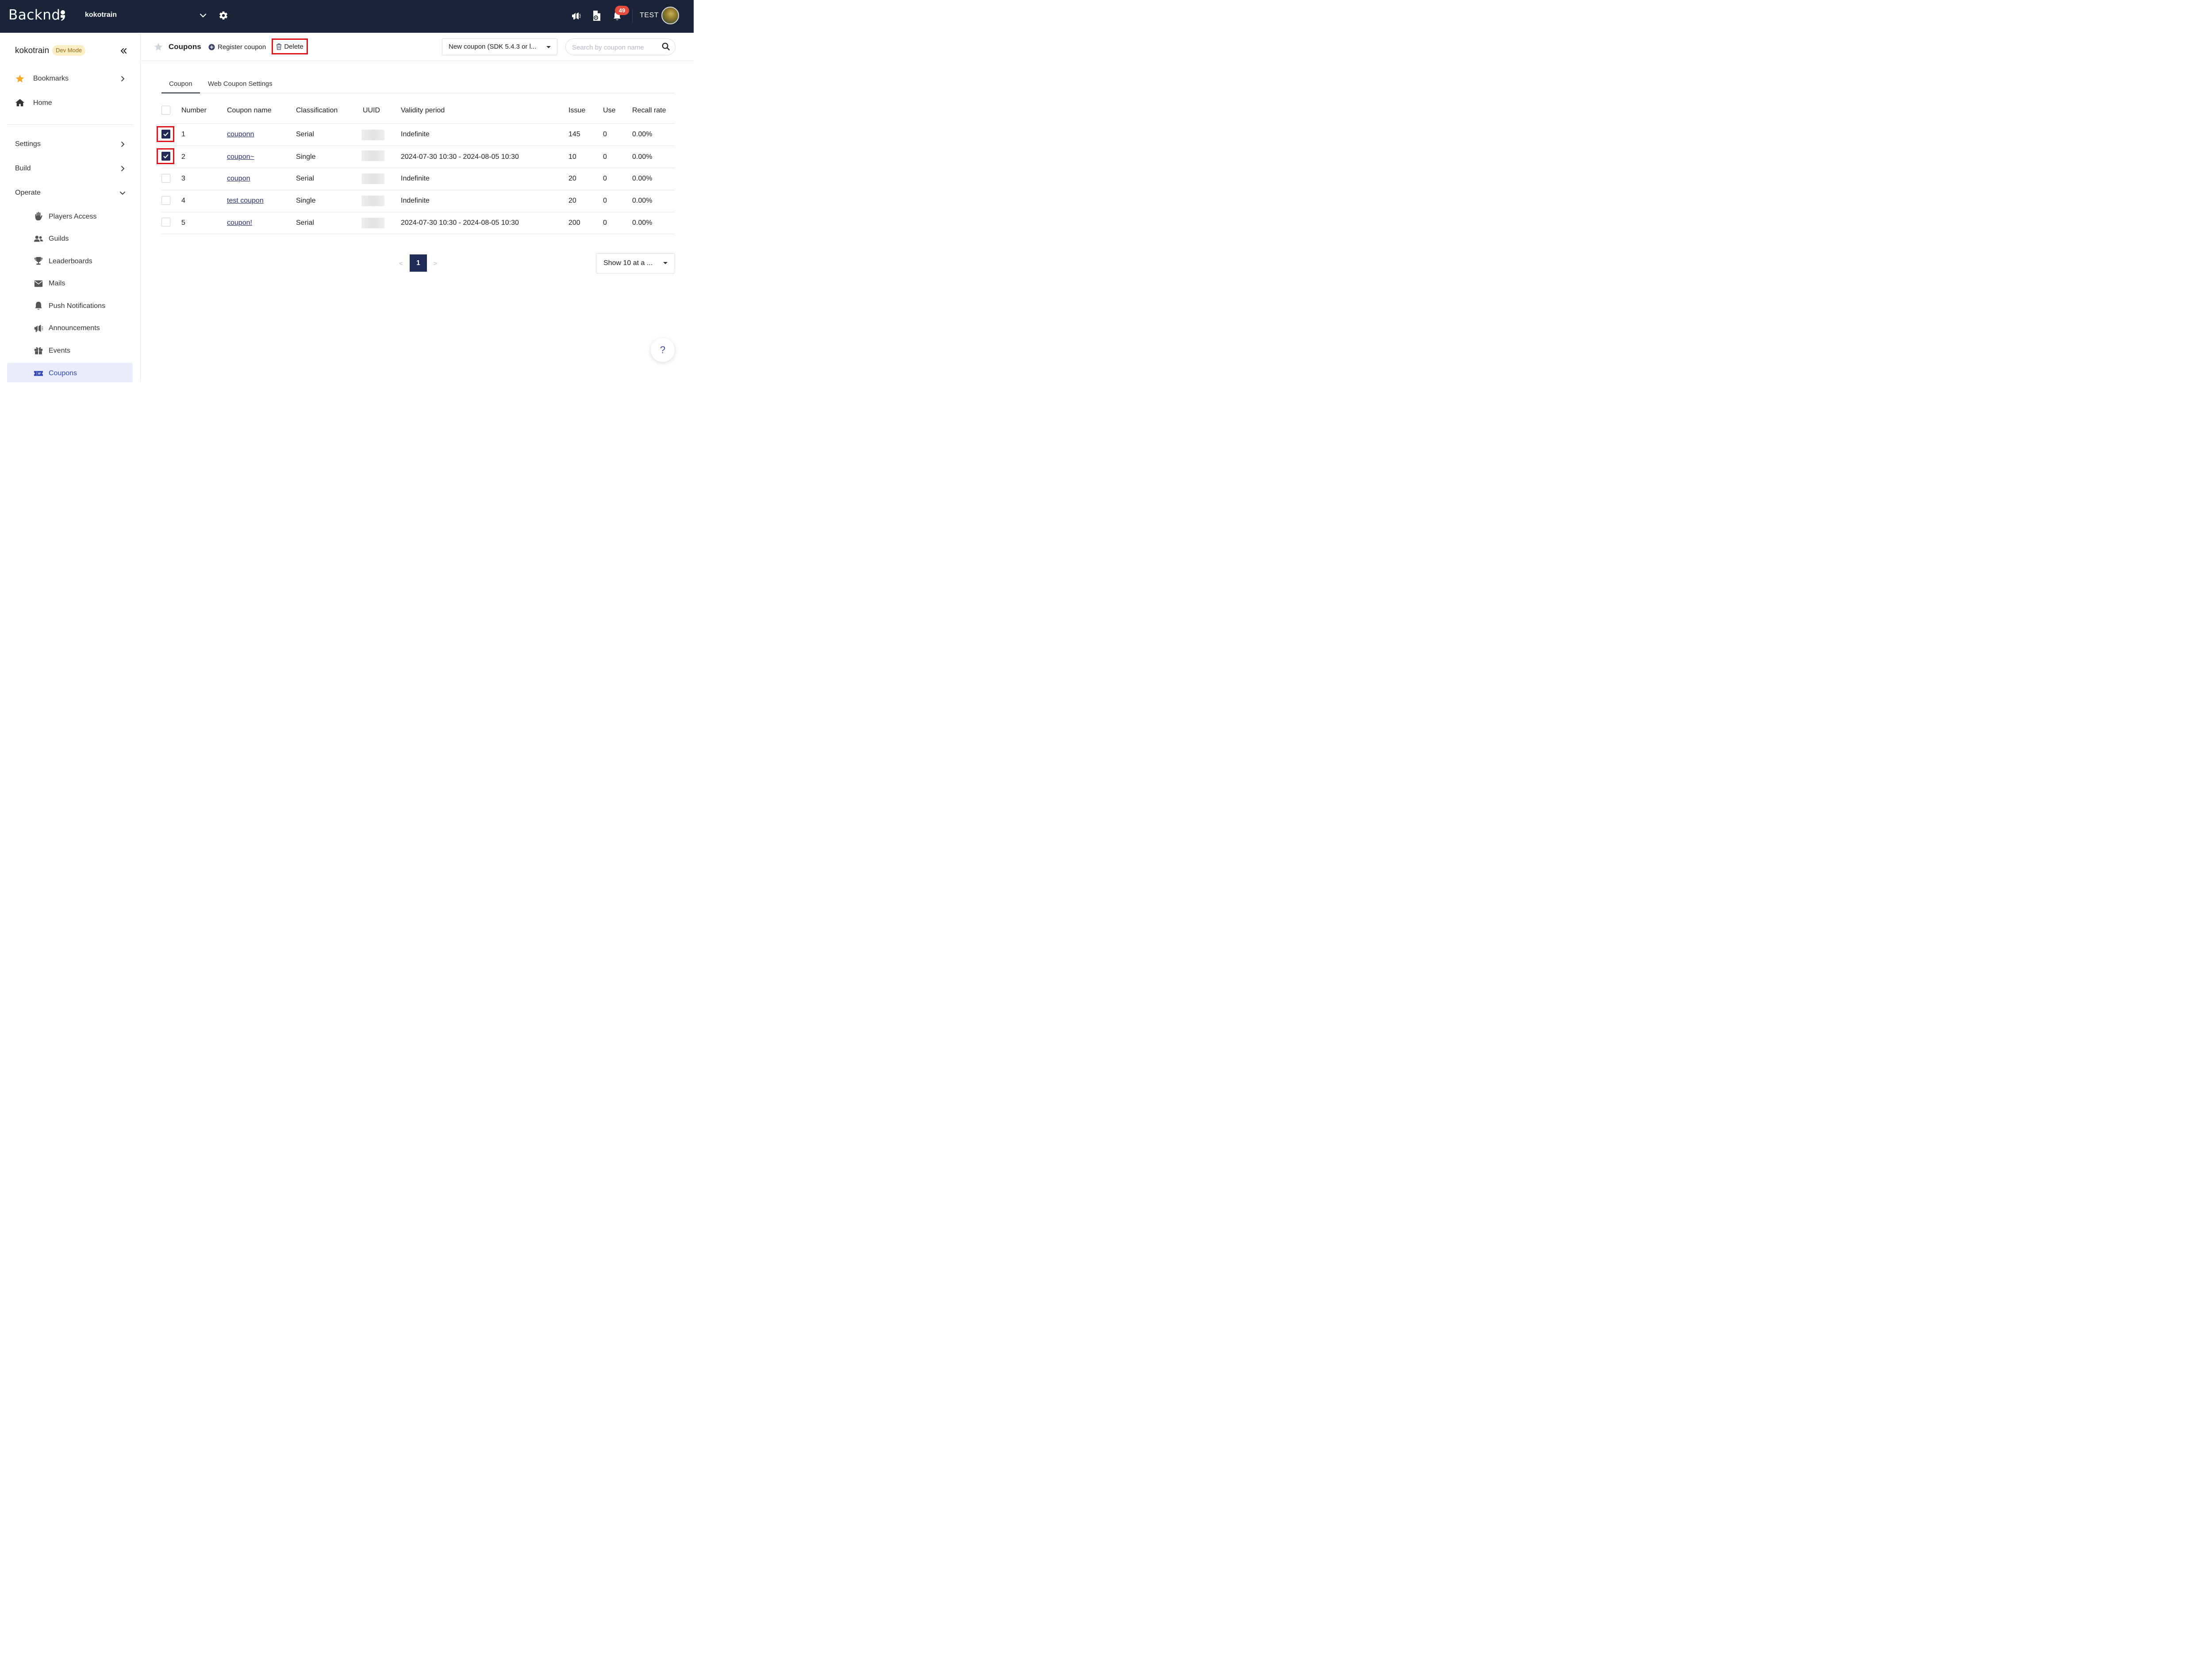  Describe the element at coordinates (423, 111) in the screenshot. I see `column-header-validity-period: Validity period` at that location.